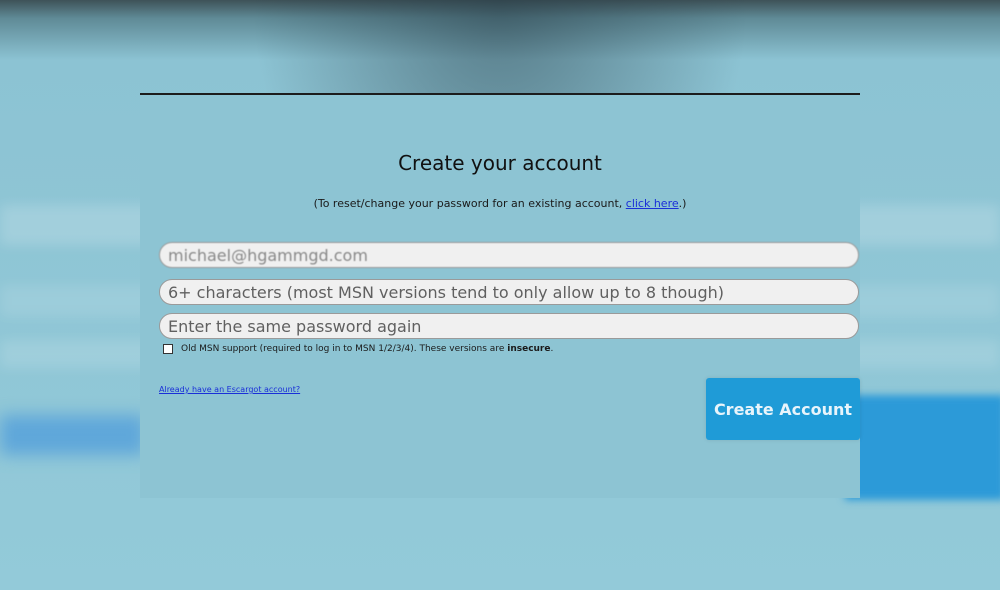 The width and height of the screenshot is (1000, 590). Describe the element at coordinates (552, 349) in the screenshot. I see `old-msn-label-suffix: .` at that location.